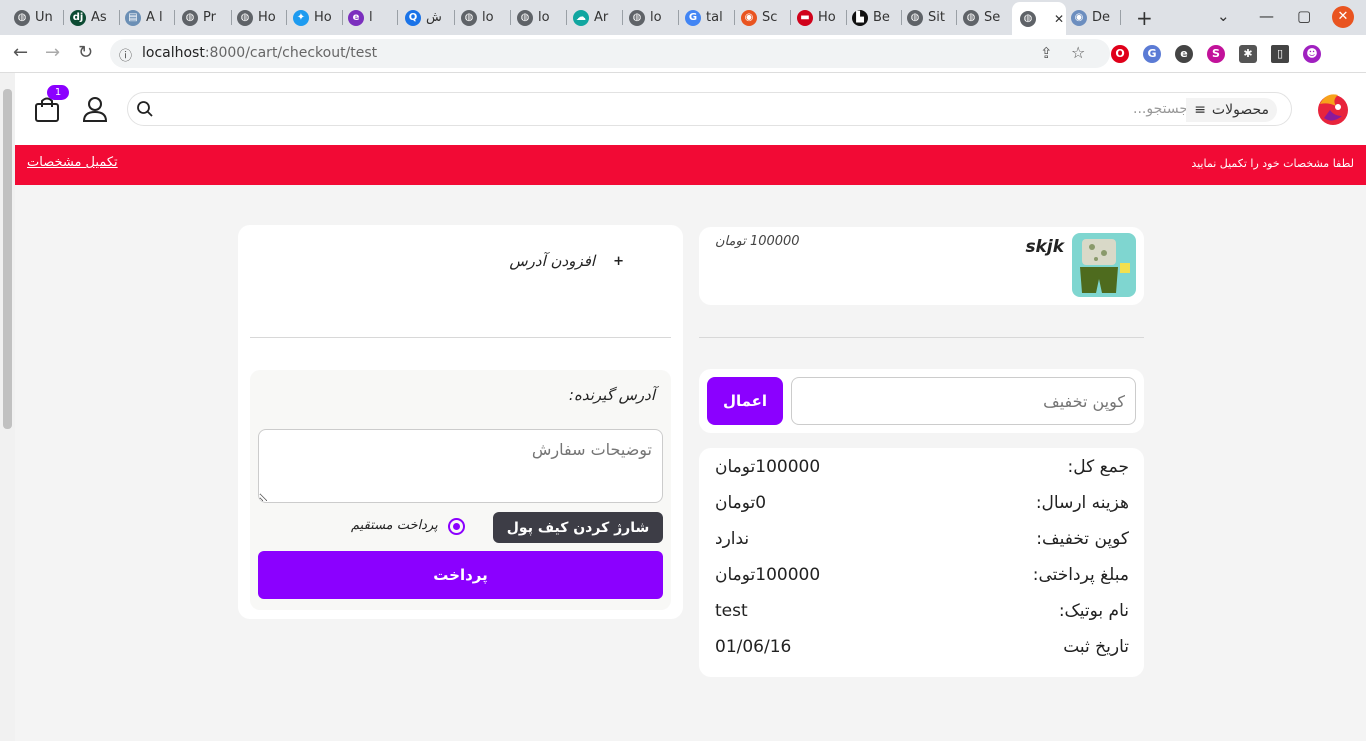  I want to click on browser-tab: dj As, so click(95, 17).